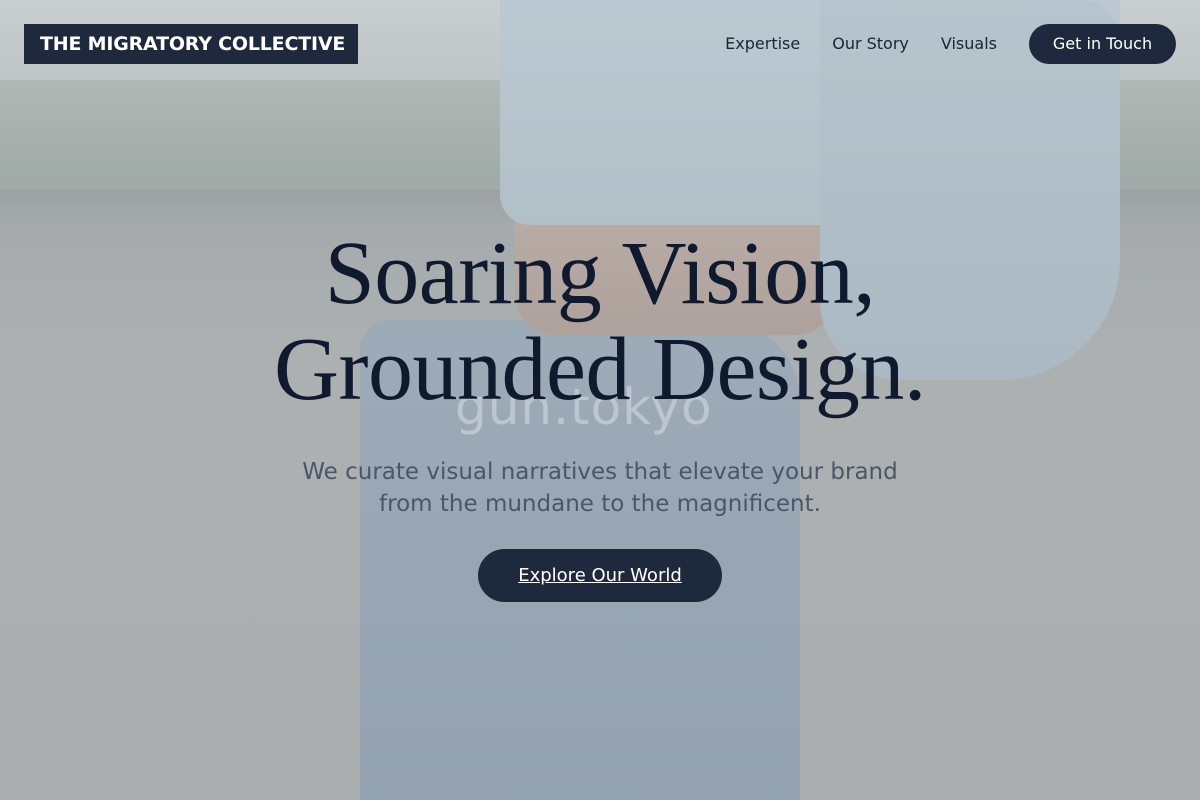 The height and width of the screenshot is (800, 1200). Describe the element at coordinates (1102, 44) in the screenshot. I see `get-in-touch-button: Get in Touch` at that location.